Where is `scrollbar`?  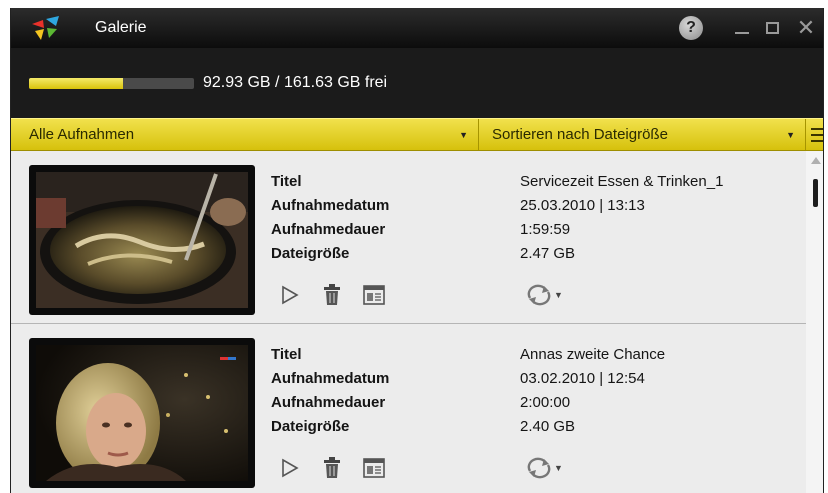 scrollbar is located at coordinates (814, 322).